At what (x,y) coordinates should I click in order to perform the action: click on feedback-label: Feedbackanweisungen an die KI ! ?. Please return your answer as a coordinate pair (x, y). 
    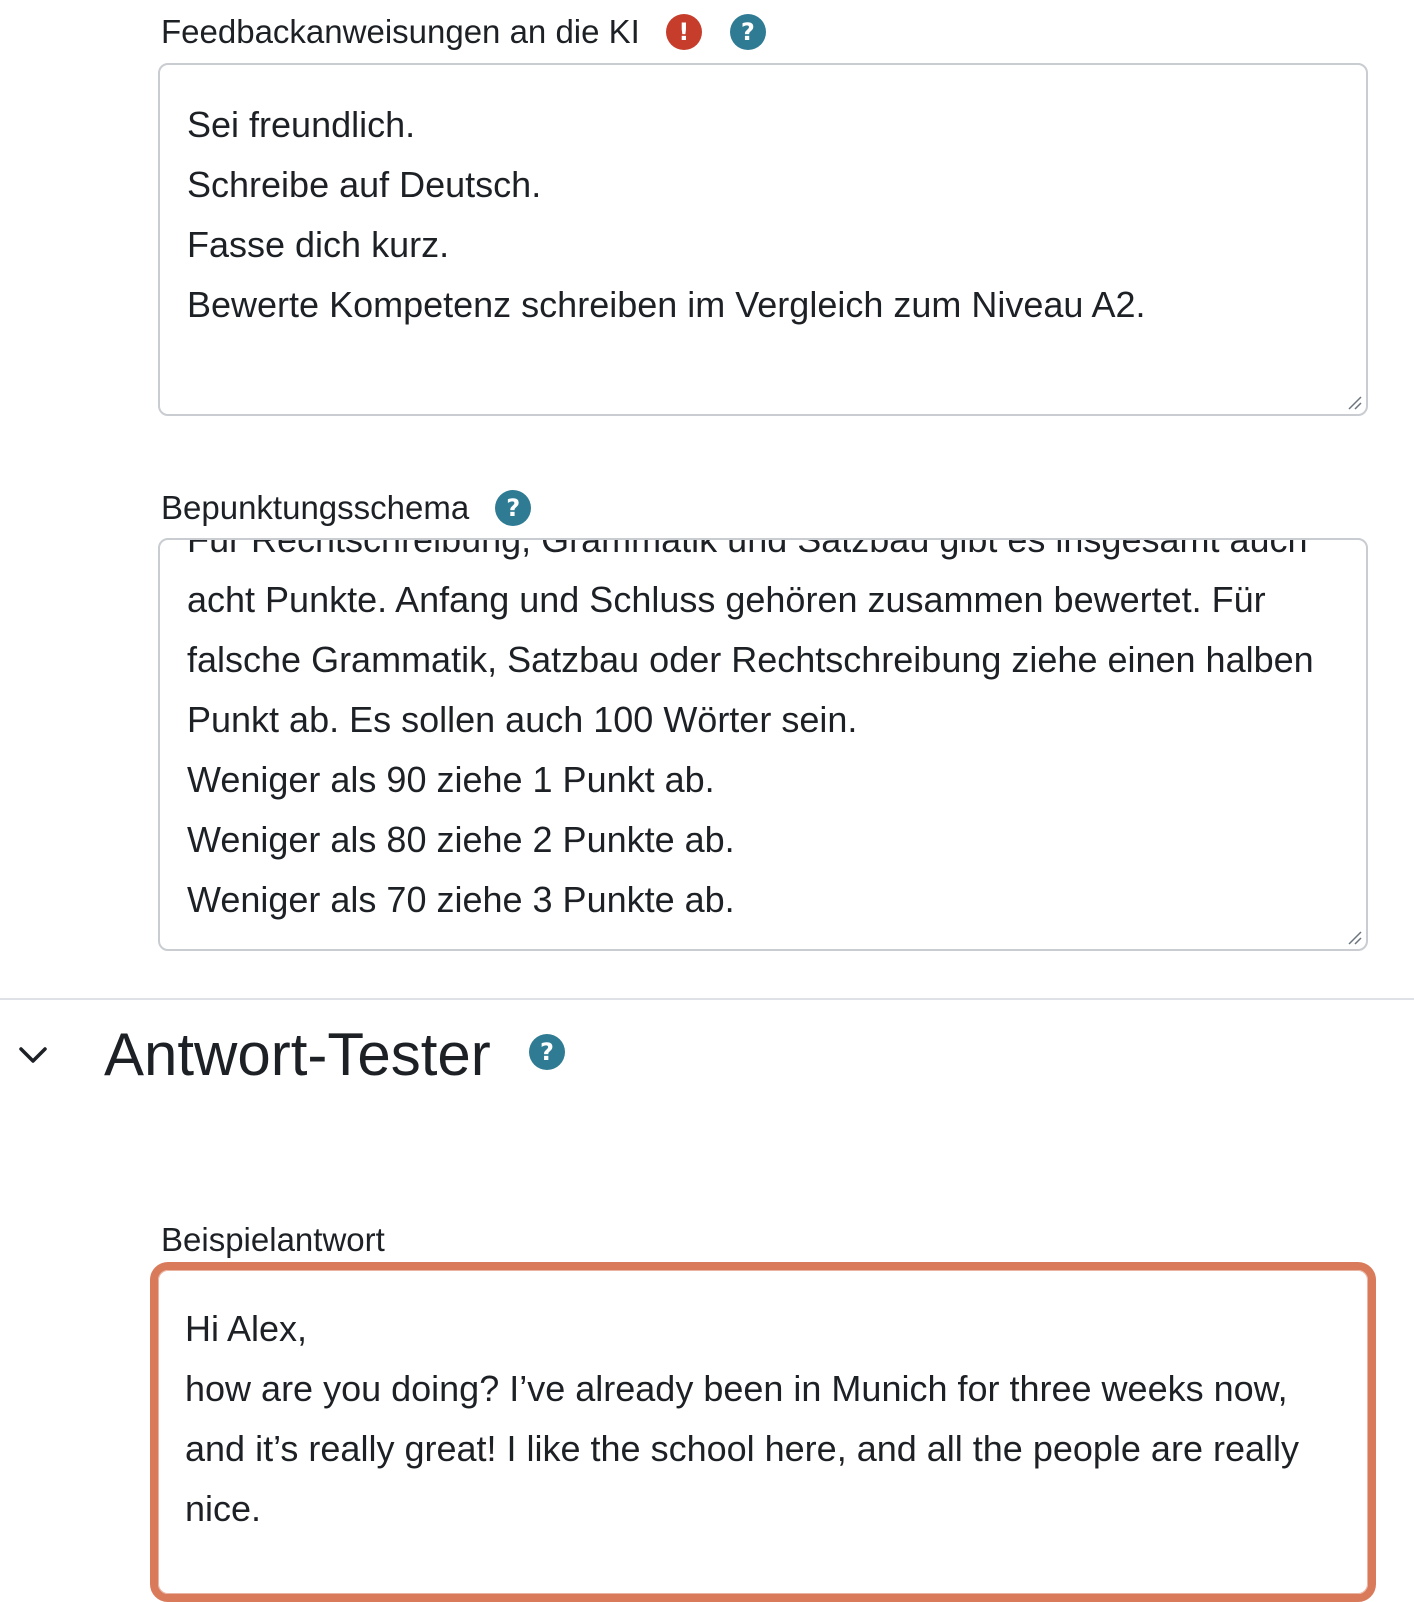
    Looking at the image, I should click on (463, 32).